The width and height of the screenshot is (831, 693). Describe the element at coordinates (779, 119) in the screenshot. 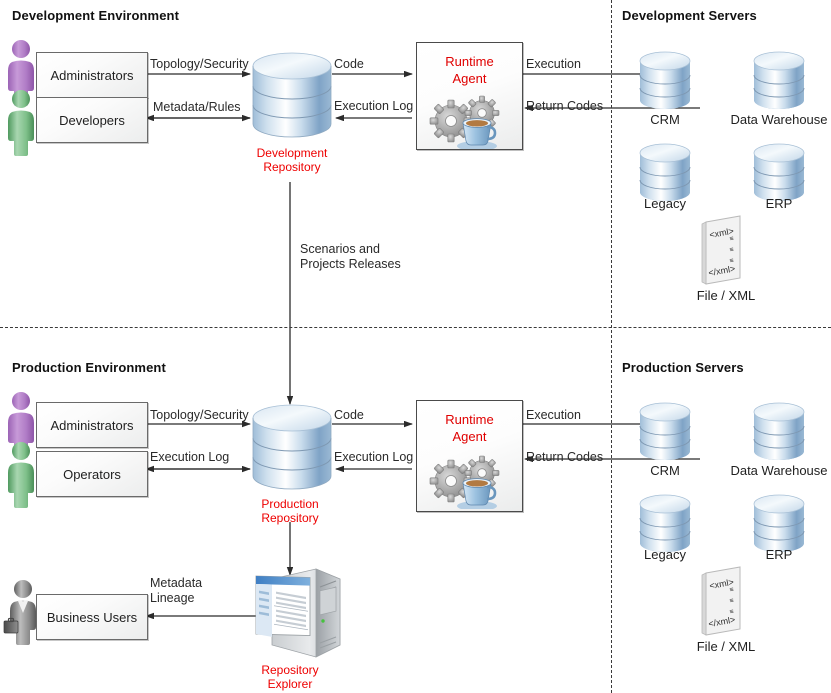

I see `server-label-data-warehouse-dev: Data Warehouse` at that location.